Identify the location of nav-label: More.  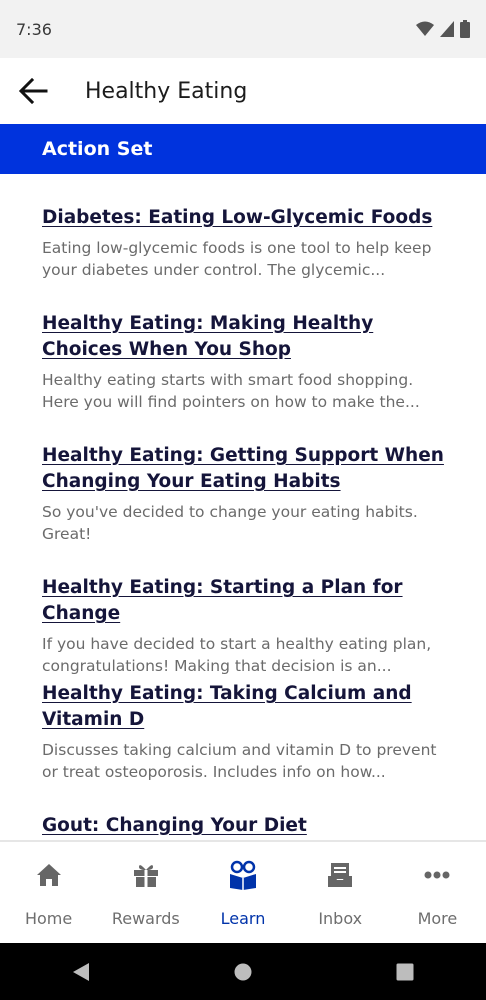
(437, 918).